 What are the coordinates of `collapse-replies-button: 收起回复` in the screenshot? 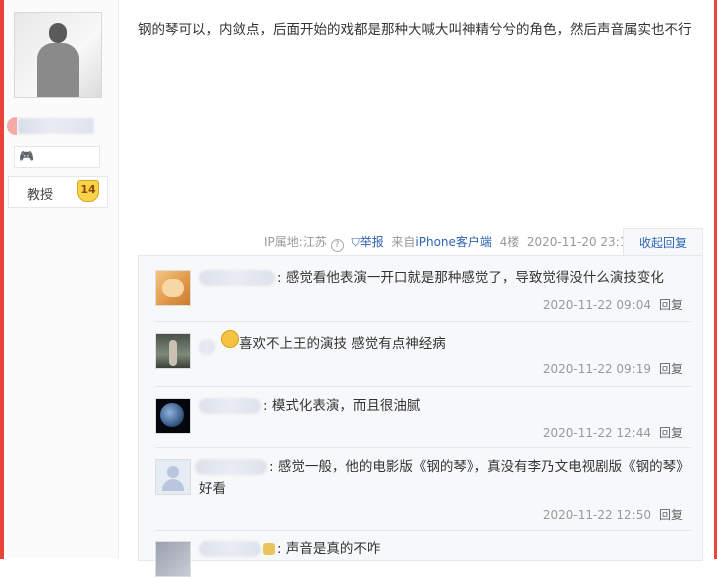 It's located at (663, 242).